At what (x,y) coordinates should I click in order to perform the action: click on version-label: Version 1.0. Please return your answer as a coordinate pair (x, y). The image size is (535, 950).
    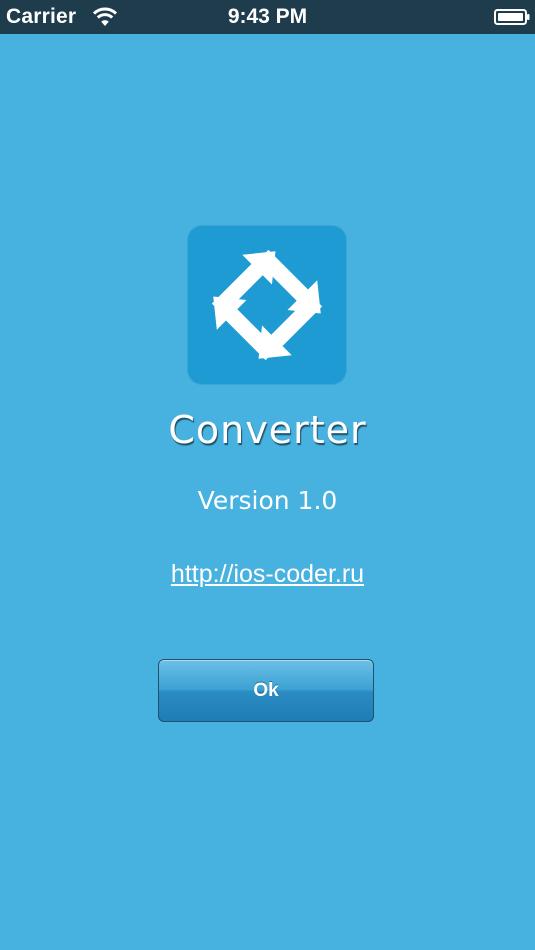
    Looking at the image, I should click on (267, 500).